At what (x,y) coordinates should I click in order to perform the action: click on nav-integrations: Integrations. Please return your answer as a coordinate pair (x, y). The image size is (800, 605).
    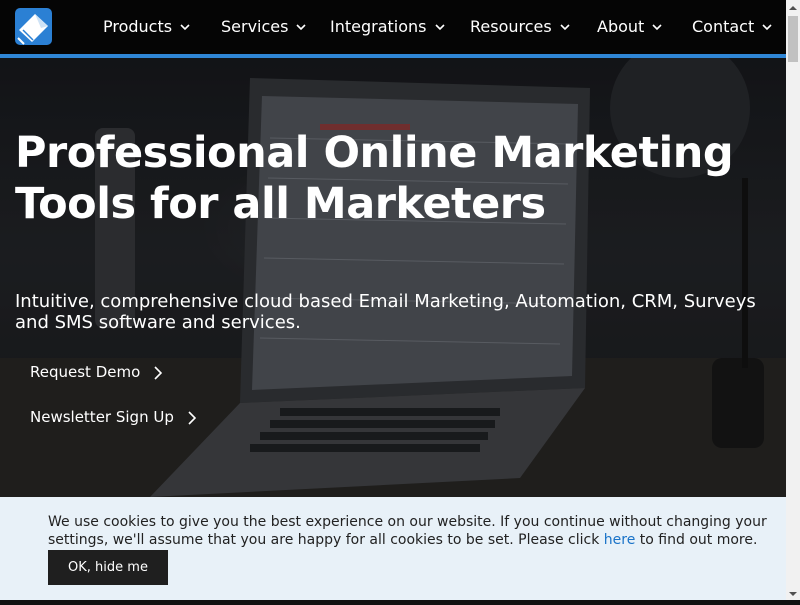
    Looking at the image, I should click on (387, 27).